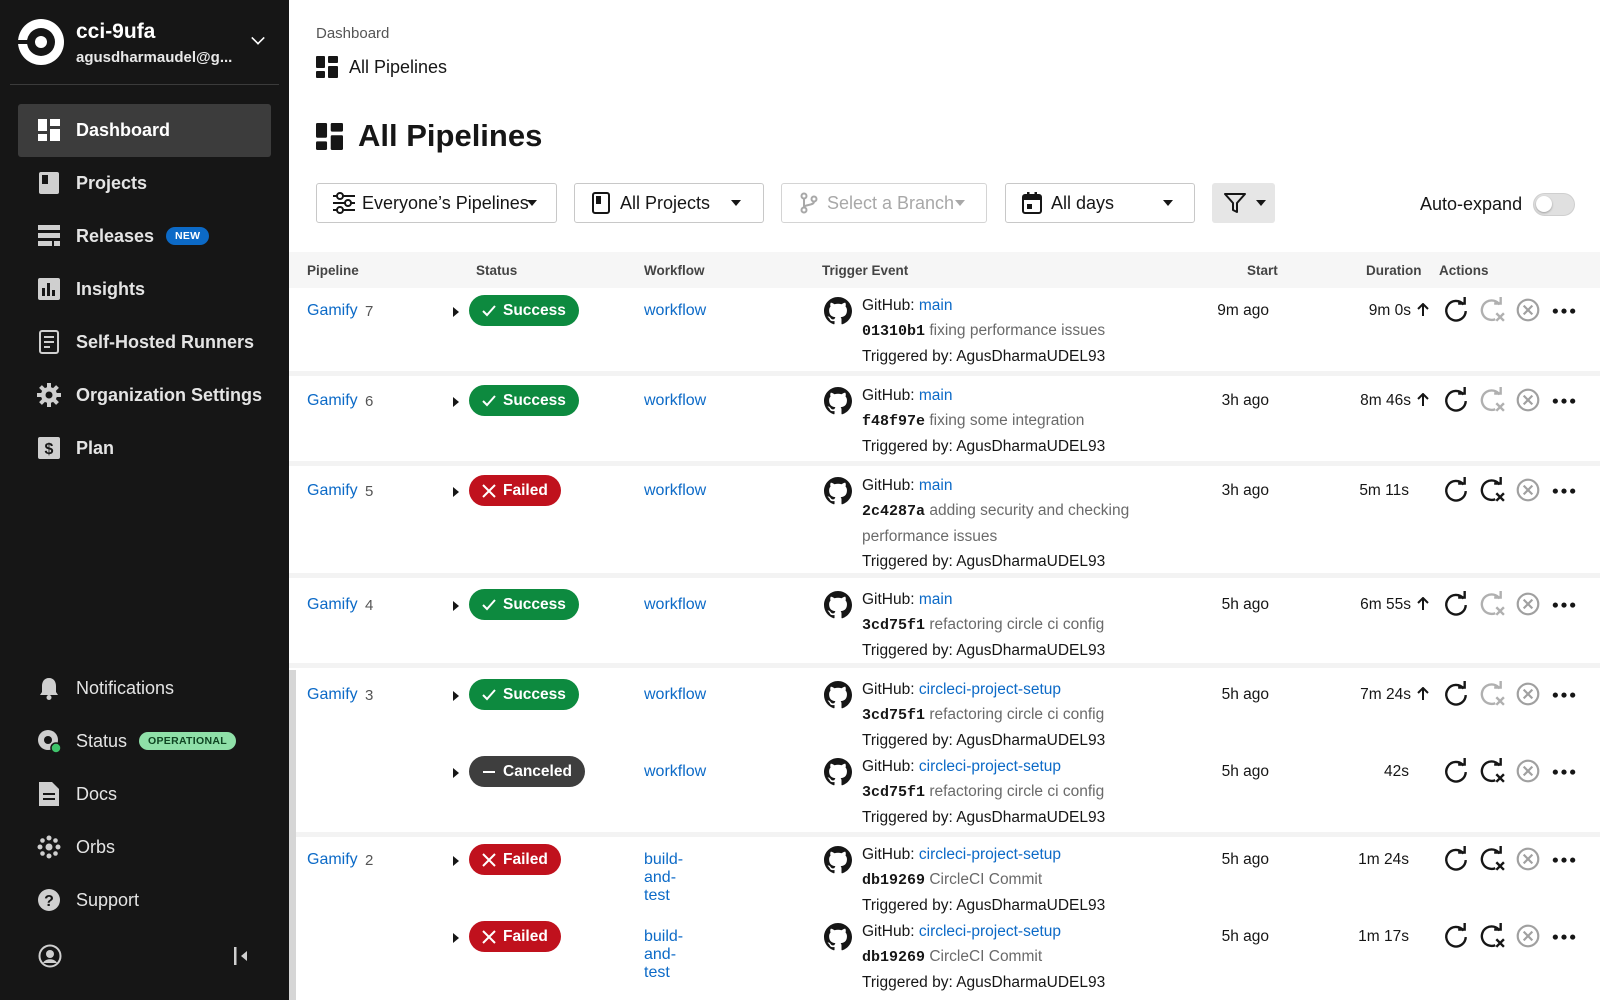  What do you see at coordinates (144, 448) in the screenshot?
I see `sidebar-item-plan: $ Plan` at bounding box center [144, 448].